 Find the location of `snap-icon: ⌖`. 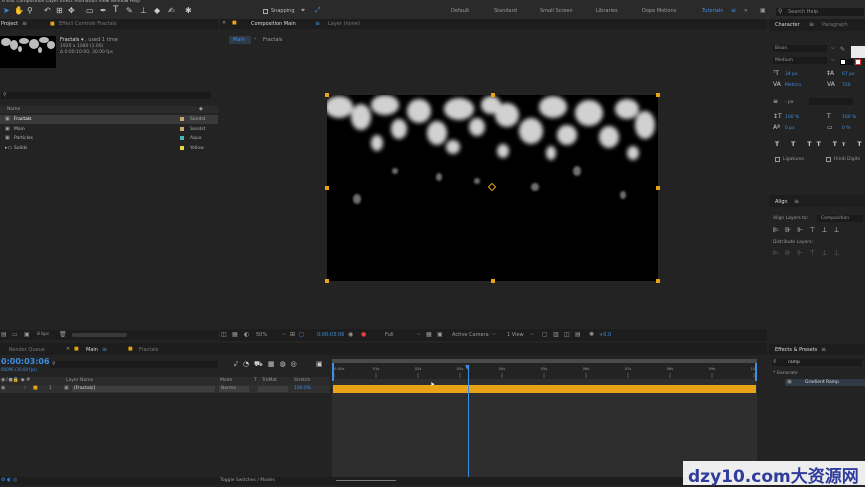

snap-icon: ⌖ is located at coordinates (303, 10).